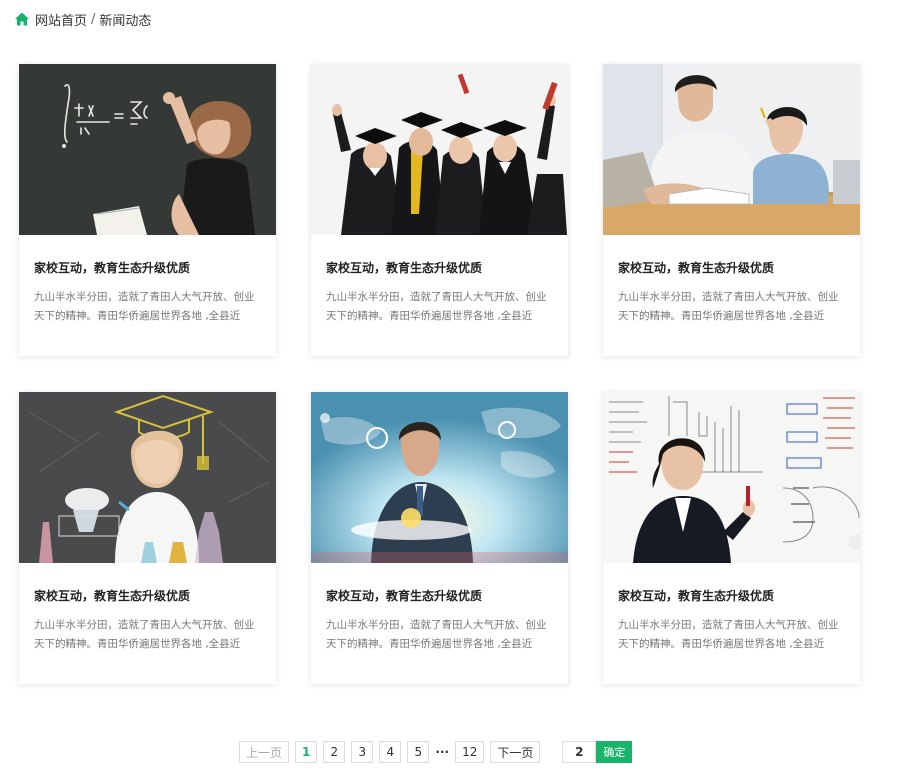 The height and width of the screenshot is (784, 909). What do you see at coordinates (390, 752) in the screenshot?
I see `page-button-4: 4` at bounding box center [390, 752].